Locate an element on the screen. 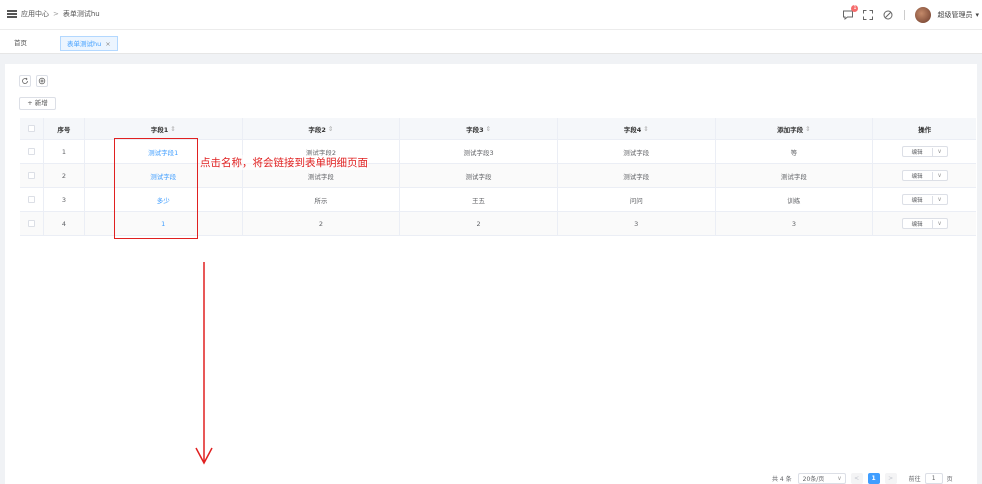  settings-icon is located at coordinates (42, 81).